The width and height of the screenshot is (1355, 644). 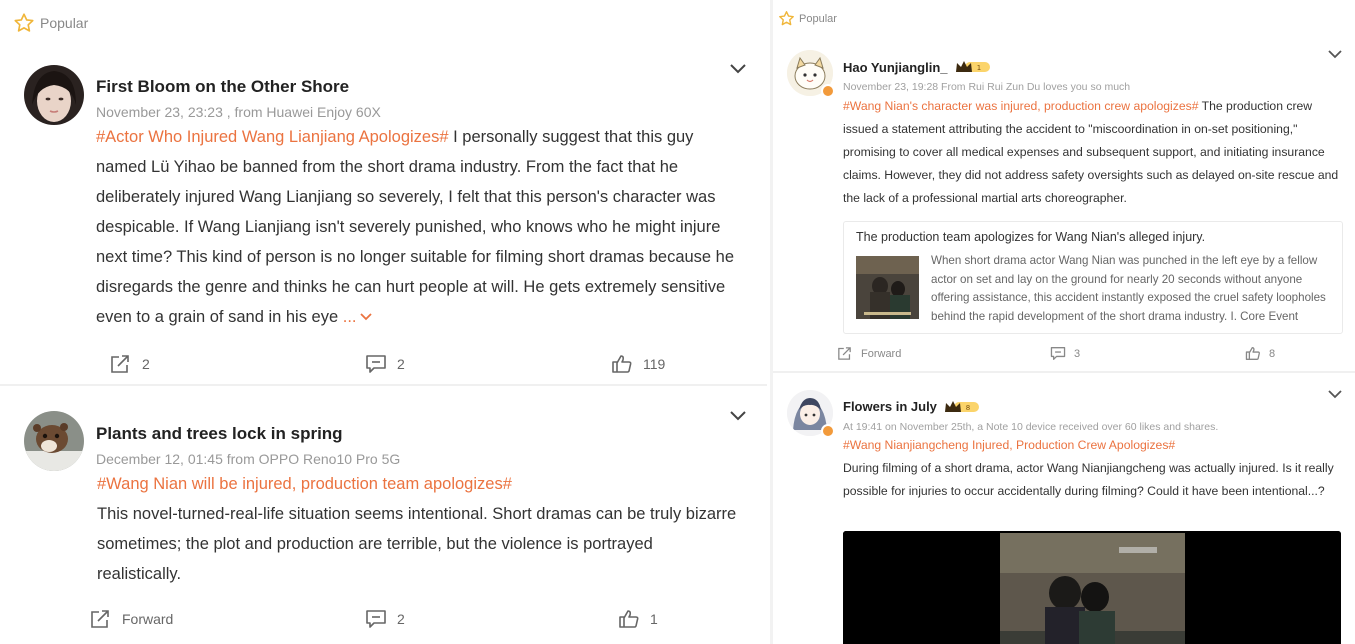 I want to click on verified-badge-icon, so click(x=828, y=431).